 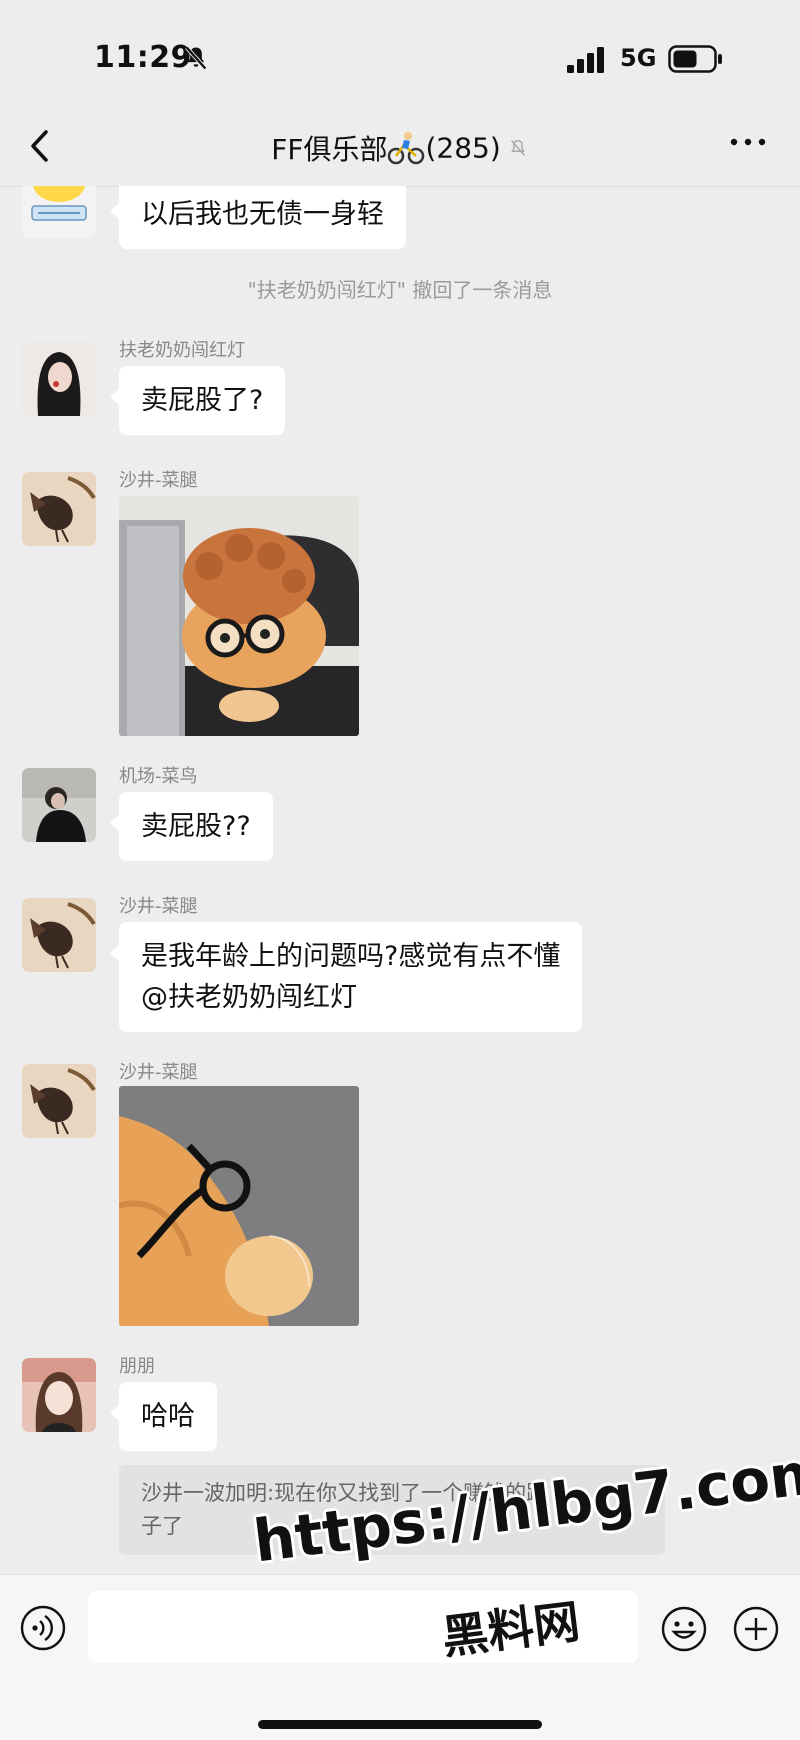 I want to click on sender-name: 扶老奶奶闯红灯, so click(x=182, y=350).